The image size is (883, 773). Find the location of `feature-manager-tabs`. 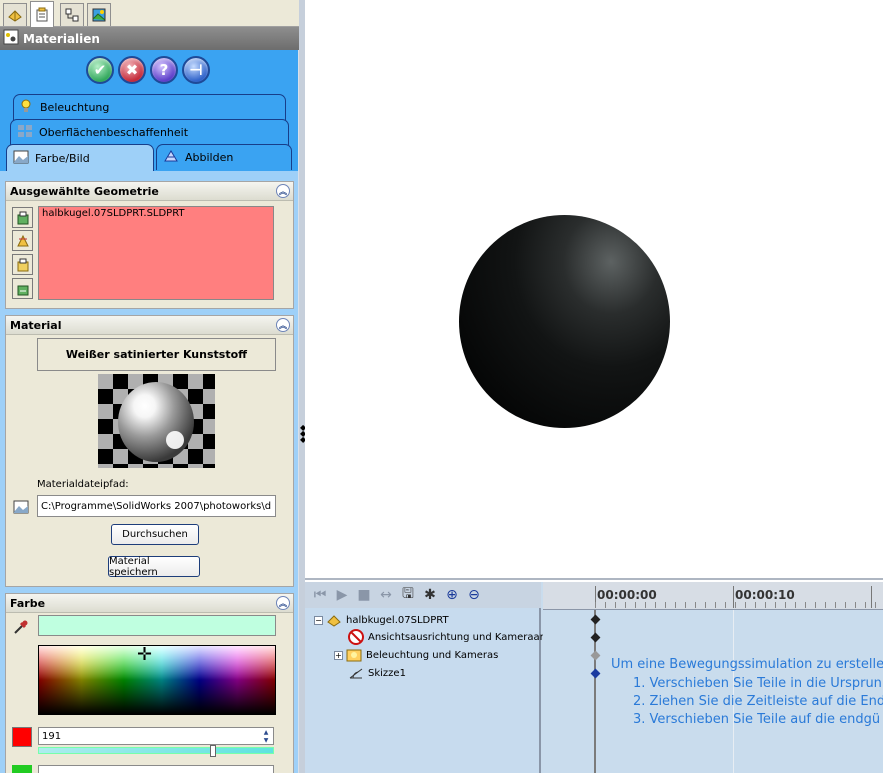

feature-manager-tabs is located at coordinates (150, 13).